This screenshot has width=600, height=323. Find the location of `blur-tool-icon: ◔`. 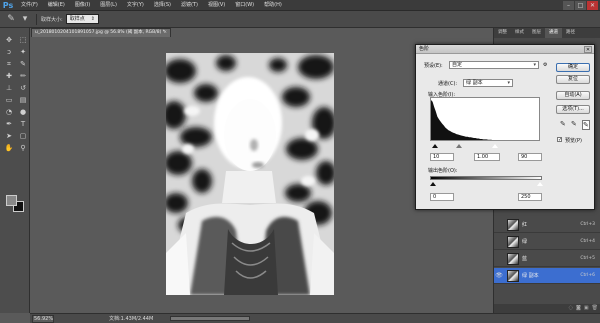

blur-tool-icon: ◔ is located at coordinates (9, 112).